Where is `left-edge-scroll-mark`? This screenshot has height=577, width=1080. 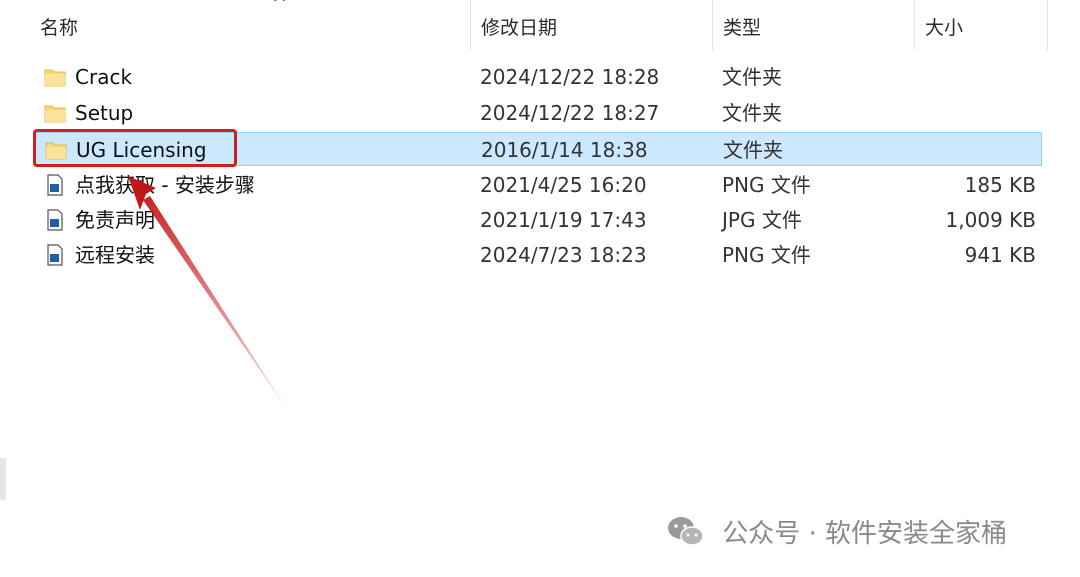 left-edge-scroll-mark is located at coordinates (3, 479).